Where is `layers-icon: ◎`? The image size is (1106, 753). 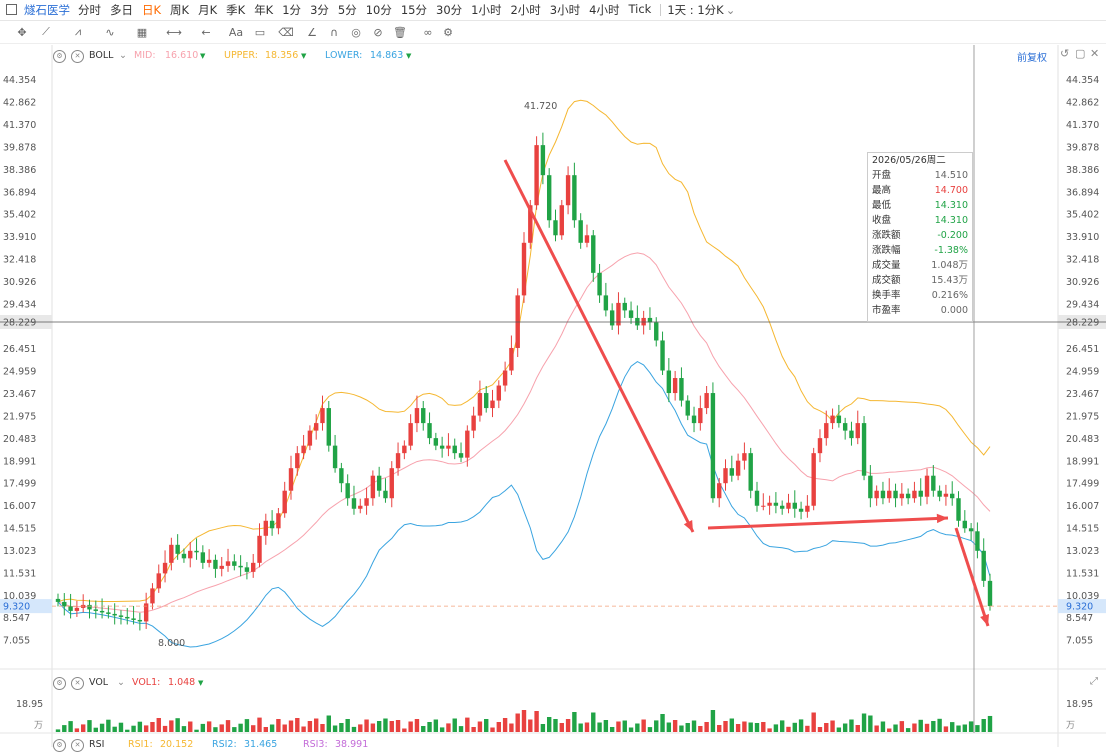 layers-icon: ◎ is located at coordinates (356, 32).